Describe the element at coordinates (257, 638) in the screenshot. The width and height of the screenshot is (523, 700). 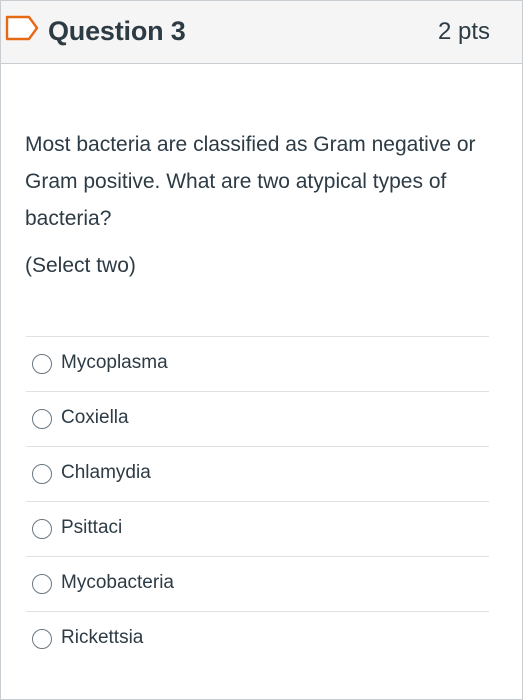
I see `answer-option-rickettsia: Rickettsia` at that location.